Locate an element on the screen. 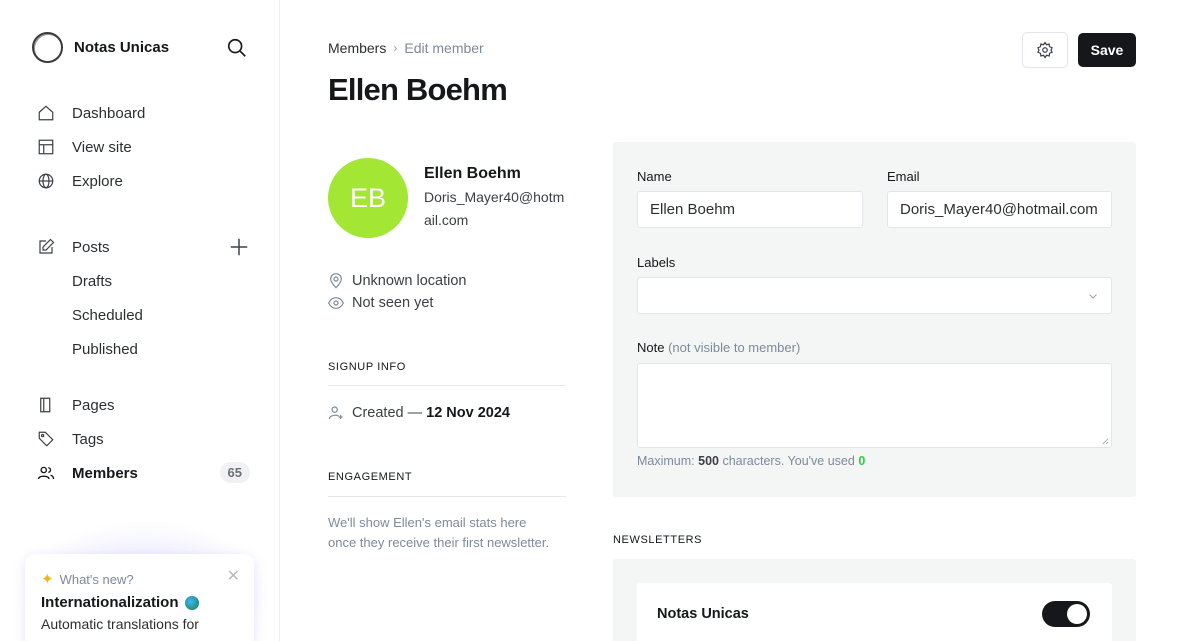 The width and height of the screenshot is (1184, 641). sidebar-item-drafts: Drafts is located at coordinates (146, 281).